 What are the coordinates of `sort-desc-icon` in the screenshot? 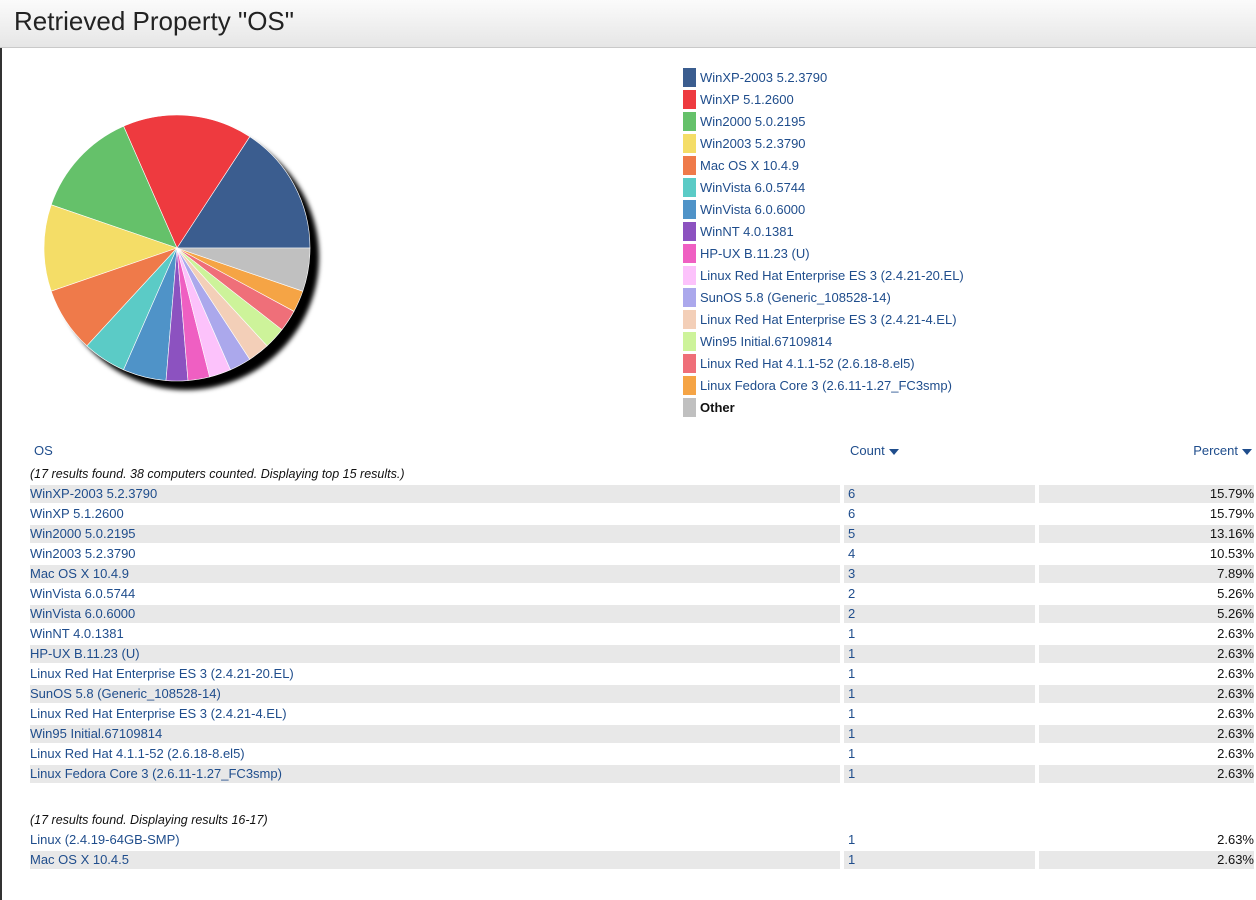 It's located at (1247, 451).